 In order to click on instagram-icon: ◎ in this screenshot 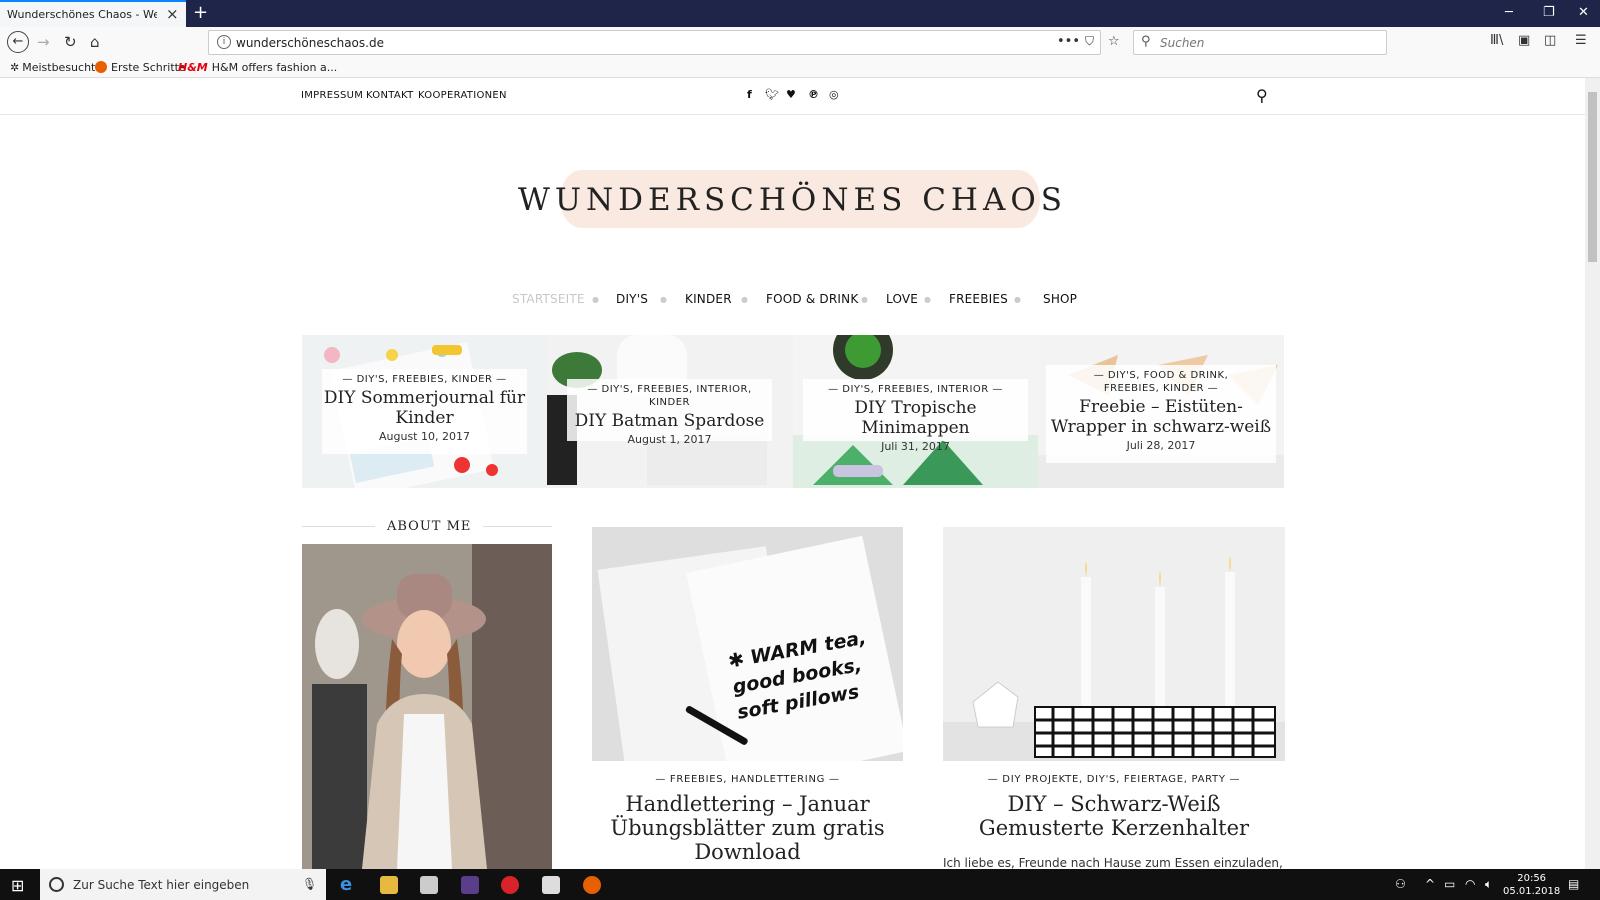, I will do `click(834, 94)`.